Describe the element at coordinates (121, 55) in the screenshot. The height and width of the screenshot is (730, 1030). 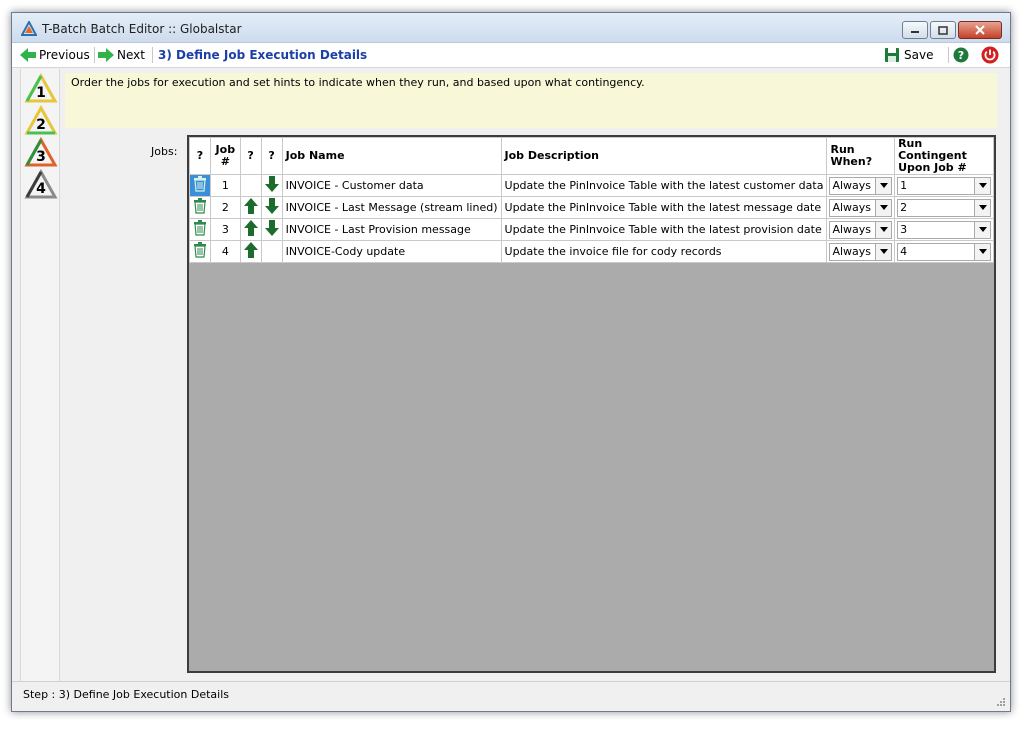
I see `next-button: Next` at that location.